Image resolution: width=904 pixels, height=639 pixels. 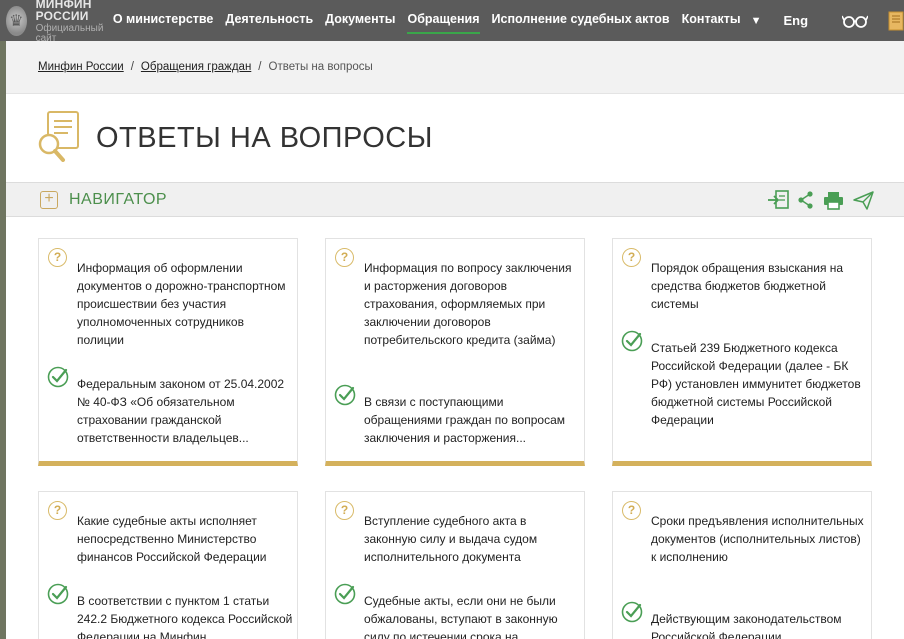 I want to click on breadcrumb-link-minfin: Минфин России, so click(x=81, y=67).